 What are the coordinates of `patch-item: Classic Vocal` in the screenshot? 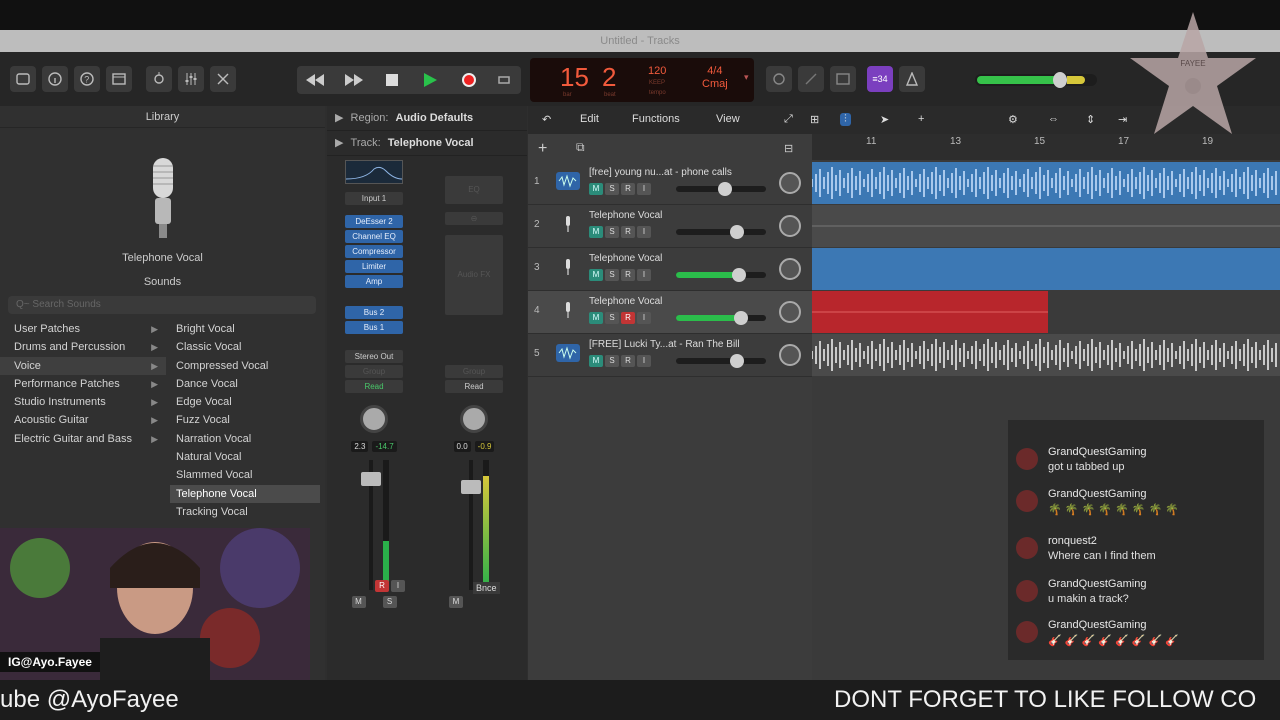 It's located at (245, 347).